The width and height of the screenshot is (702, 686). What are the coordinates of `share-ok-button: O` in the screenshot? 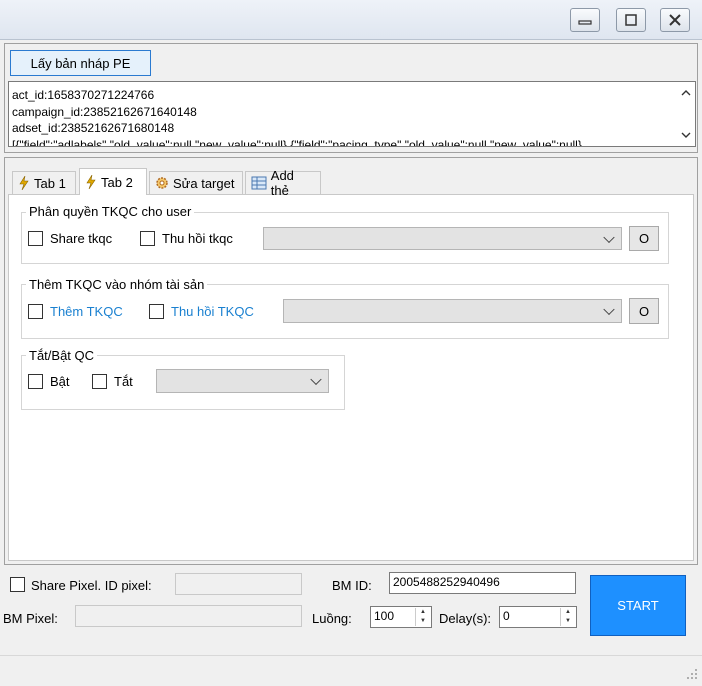 It's located at (644, 238).